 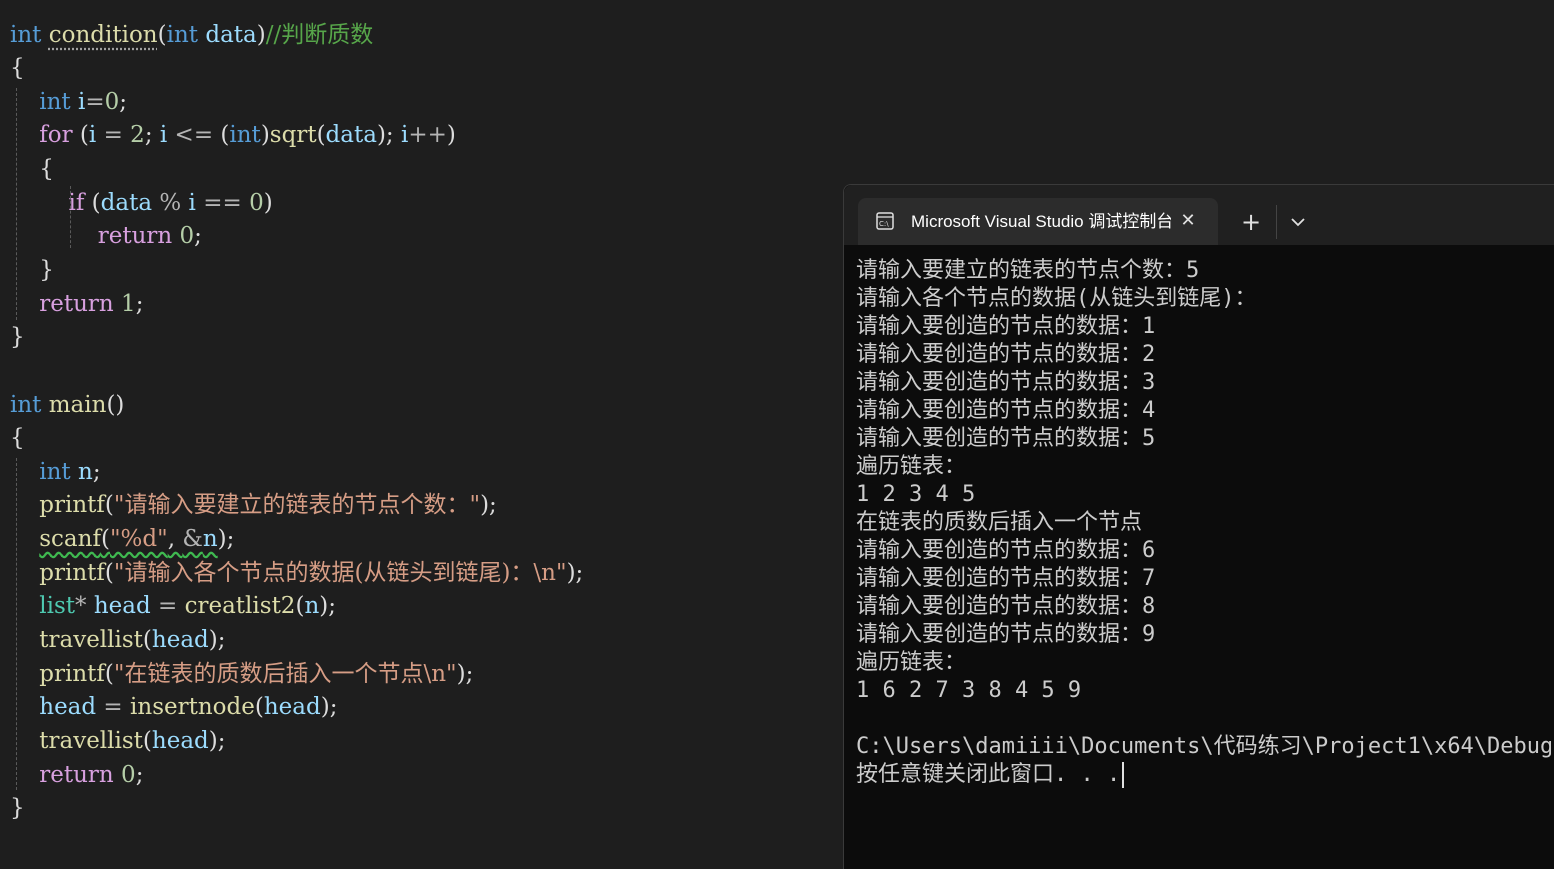 What do you see at coordinates (1056, 298) in the screenshot?
I see `console-line-text: 请输入各个节点的数据(从链头到链尾)：` at bounding box center [1056, 298].